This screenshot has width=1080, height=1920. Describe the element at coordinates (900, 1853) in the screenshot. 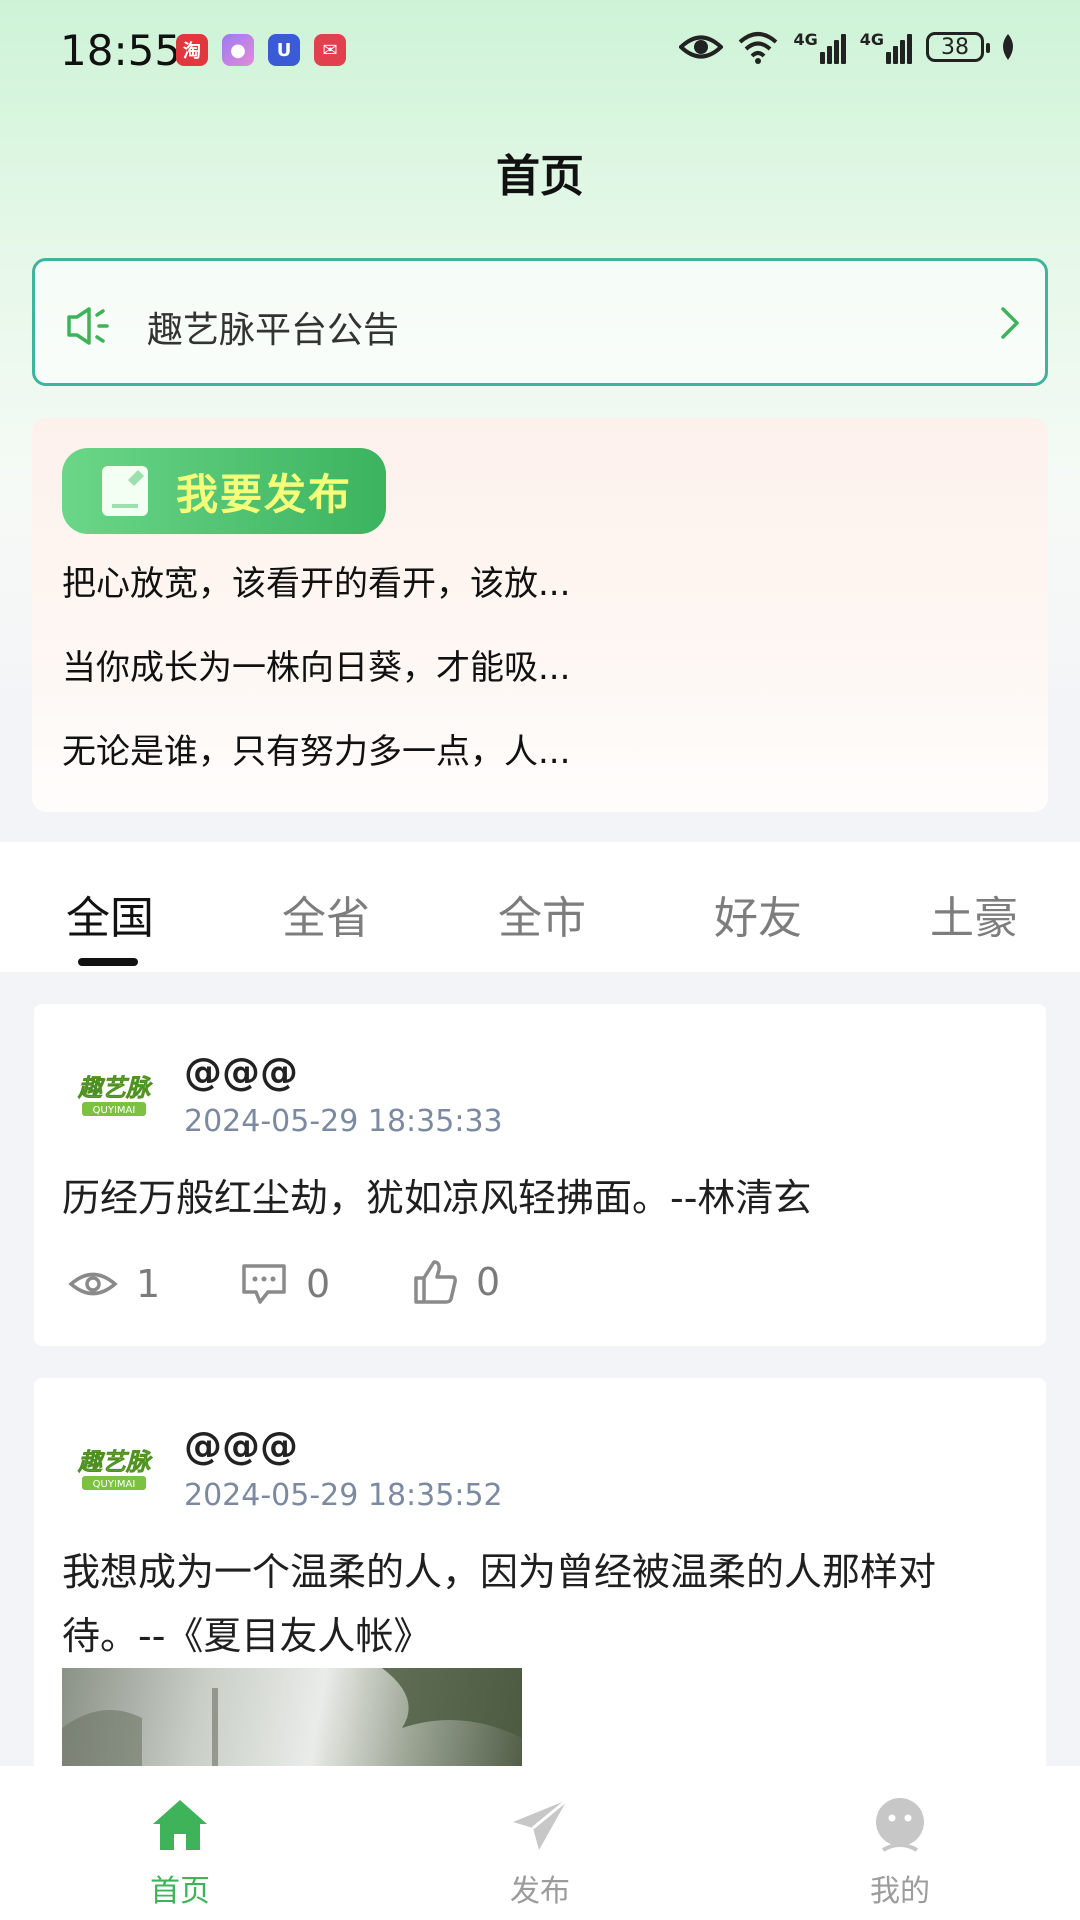

I see `nav-profile: 我的` at that location.